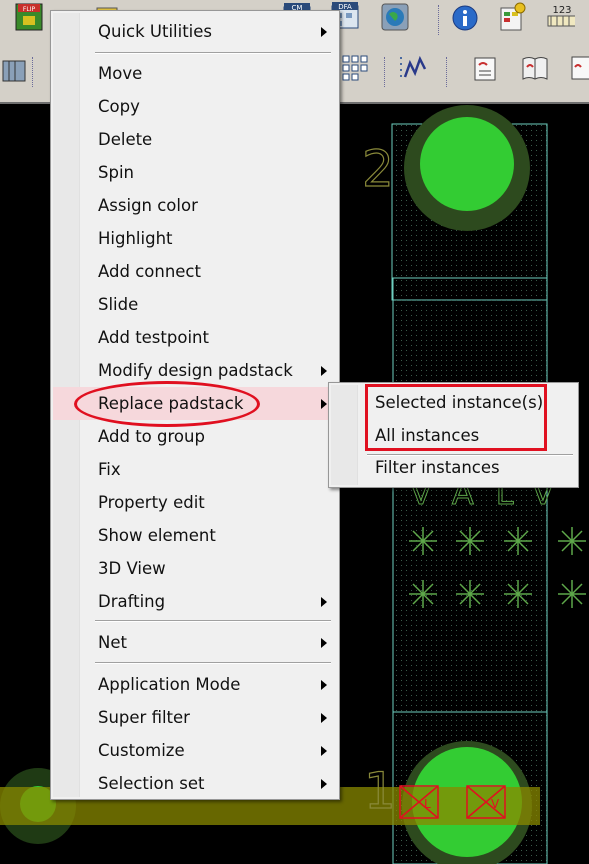 The width and height of the screenshot is (589, 864). What do you see at coordinates (195, 172) in the screenshot?
I see `menu-item-spin: Spin` at bounding box center [195, 172].